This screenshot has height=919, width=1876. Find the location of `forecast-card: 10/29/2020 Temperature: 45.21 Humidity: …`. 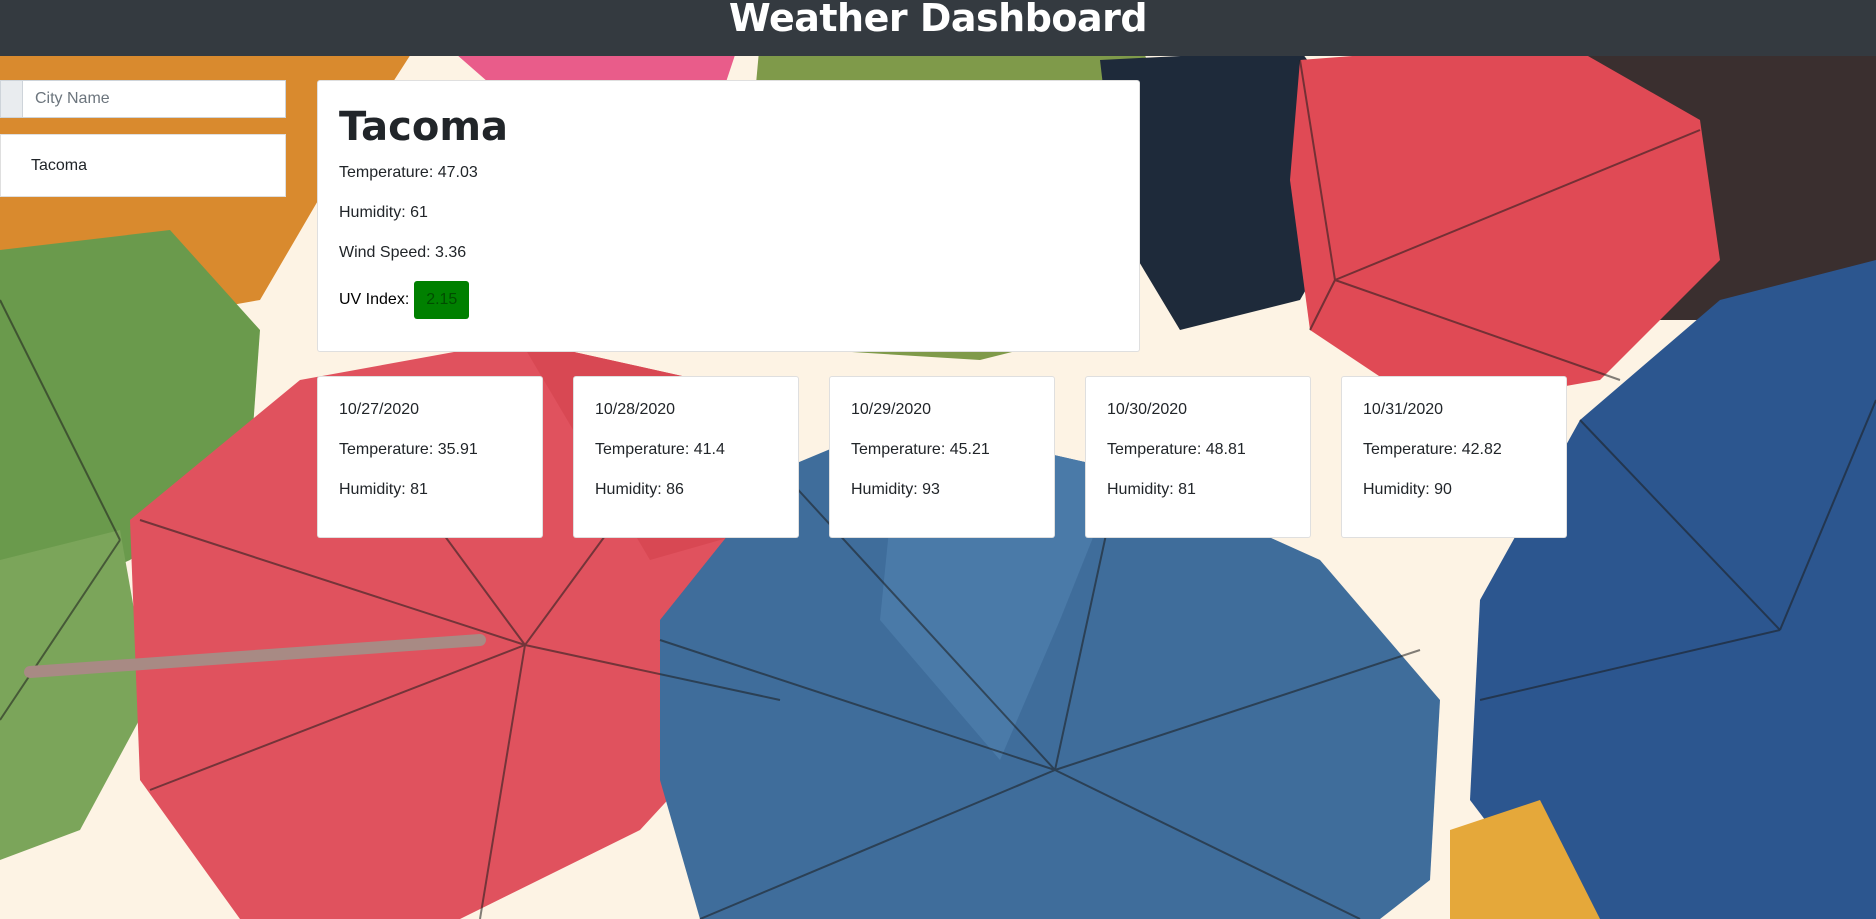

forecast-card: 10/29/2020 Temperature: 45.21 Humidity: … is located at coordinates (942, 457).